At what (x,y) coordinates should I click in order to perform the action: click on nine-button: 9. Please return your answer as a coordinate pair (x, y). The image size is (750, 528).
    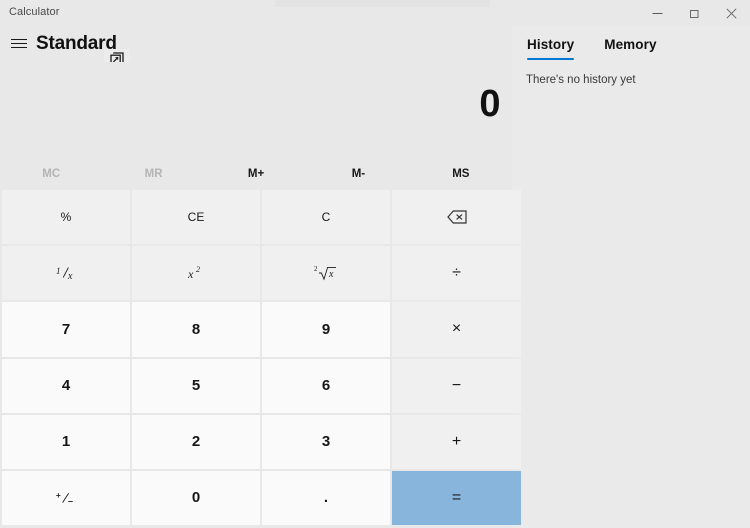
    Looking at the image, I should click on (326, 329).